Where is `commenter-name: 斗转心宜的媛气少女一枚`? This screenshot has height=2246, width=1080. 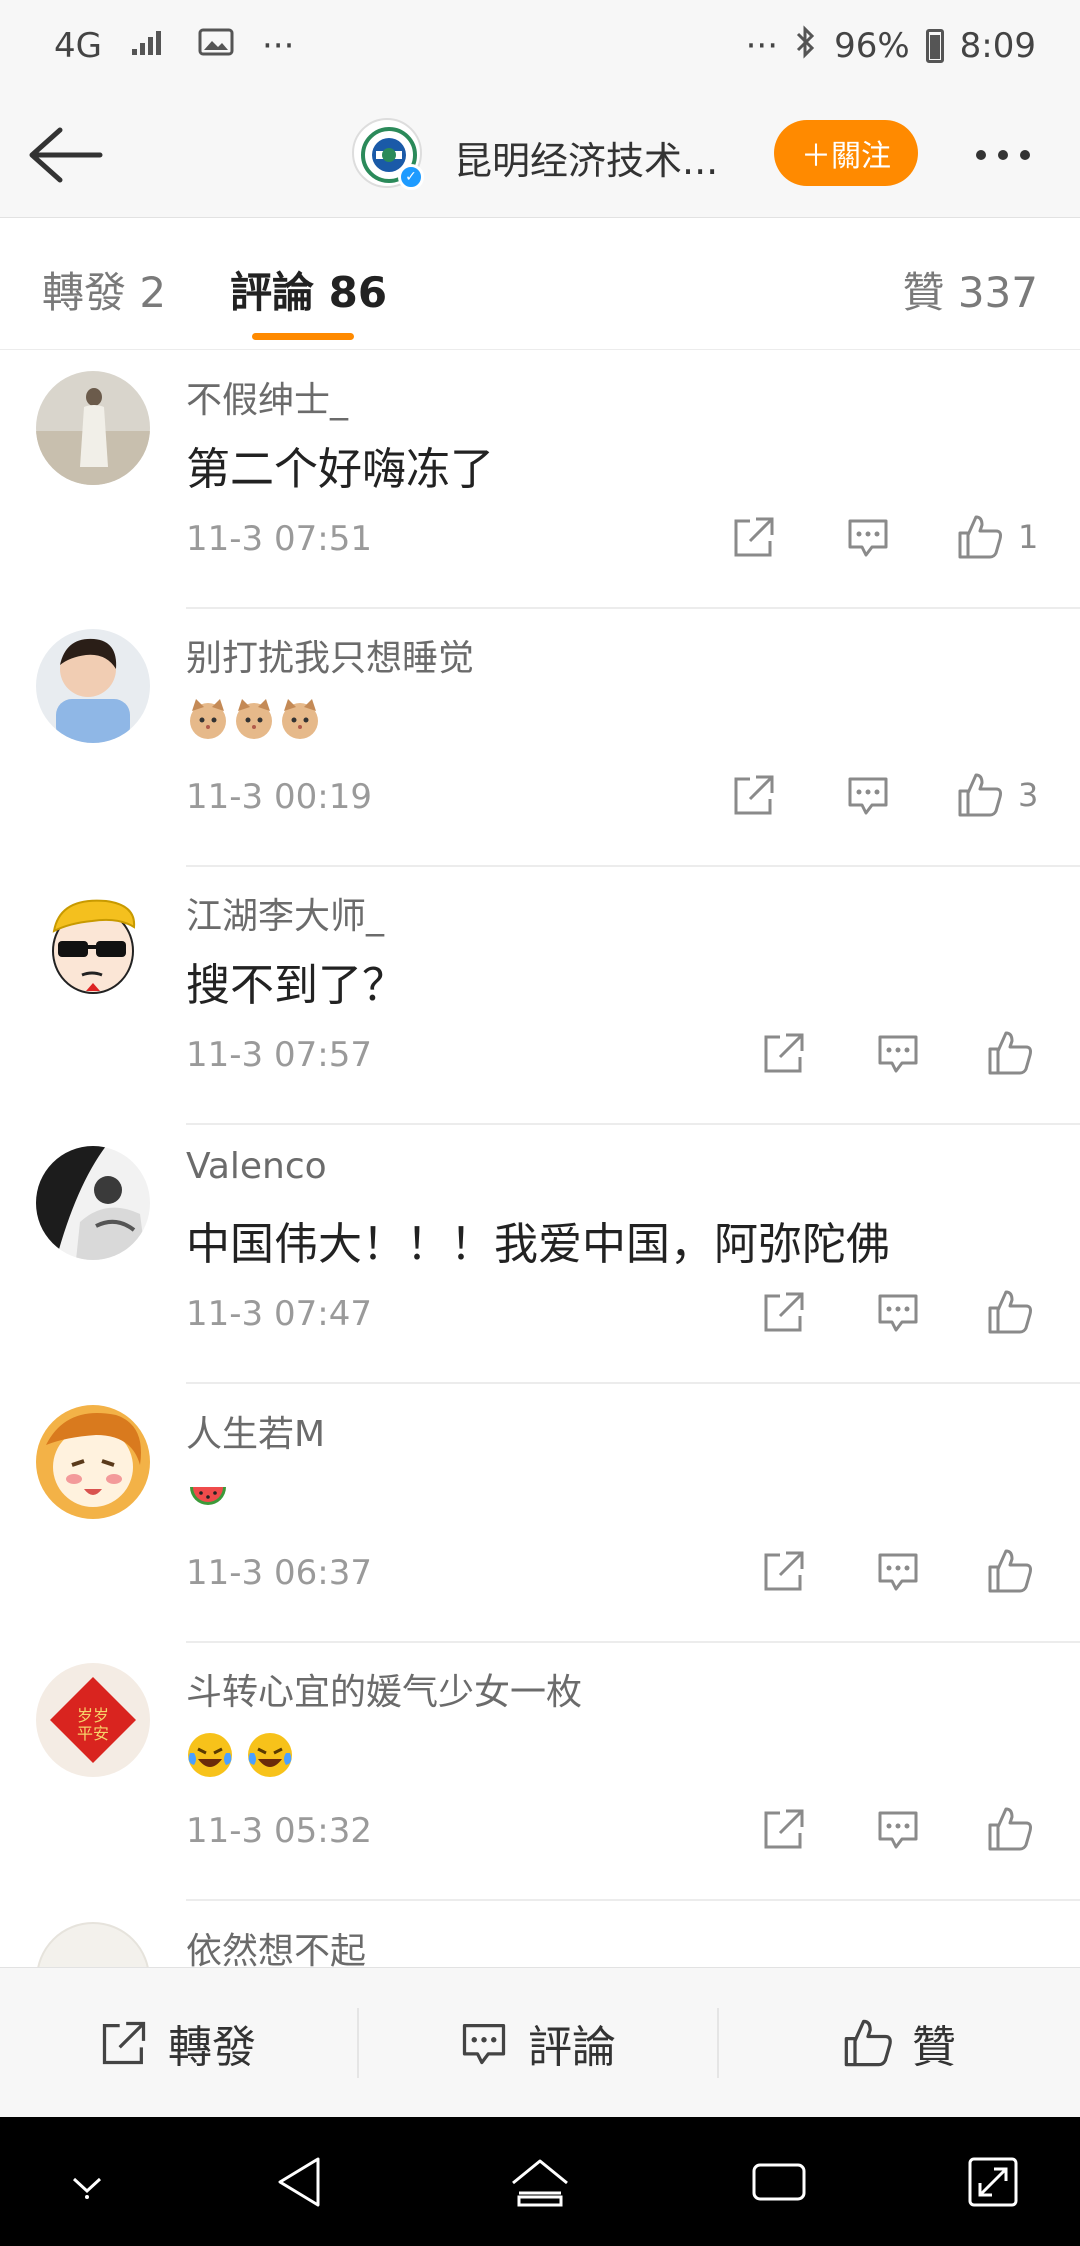
commenter-name: 斗转心宜的媛气少女一枚 is located at coordinates (384, 1689).